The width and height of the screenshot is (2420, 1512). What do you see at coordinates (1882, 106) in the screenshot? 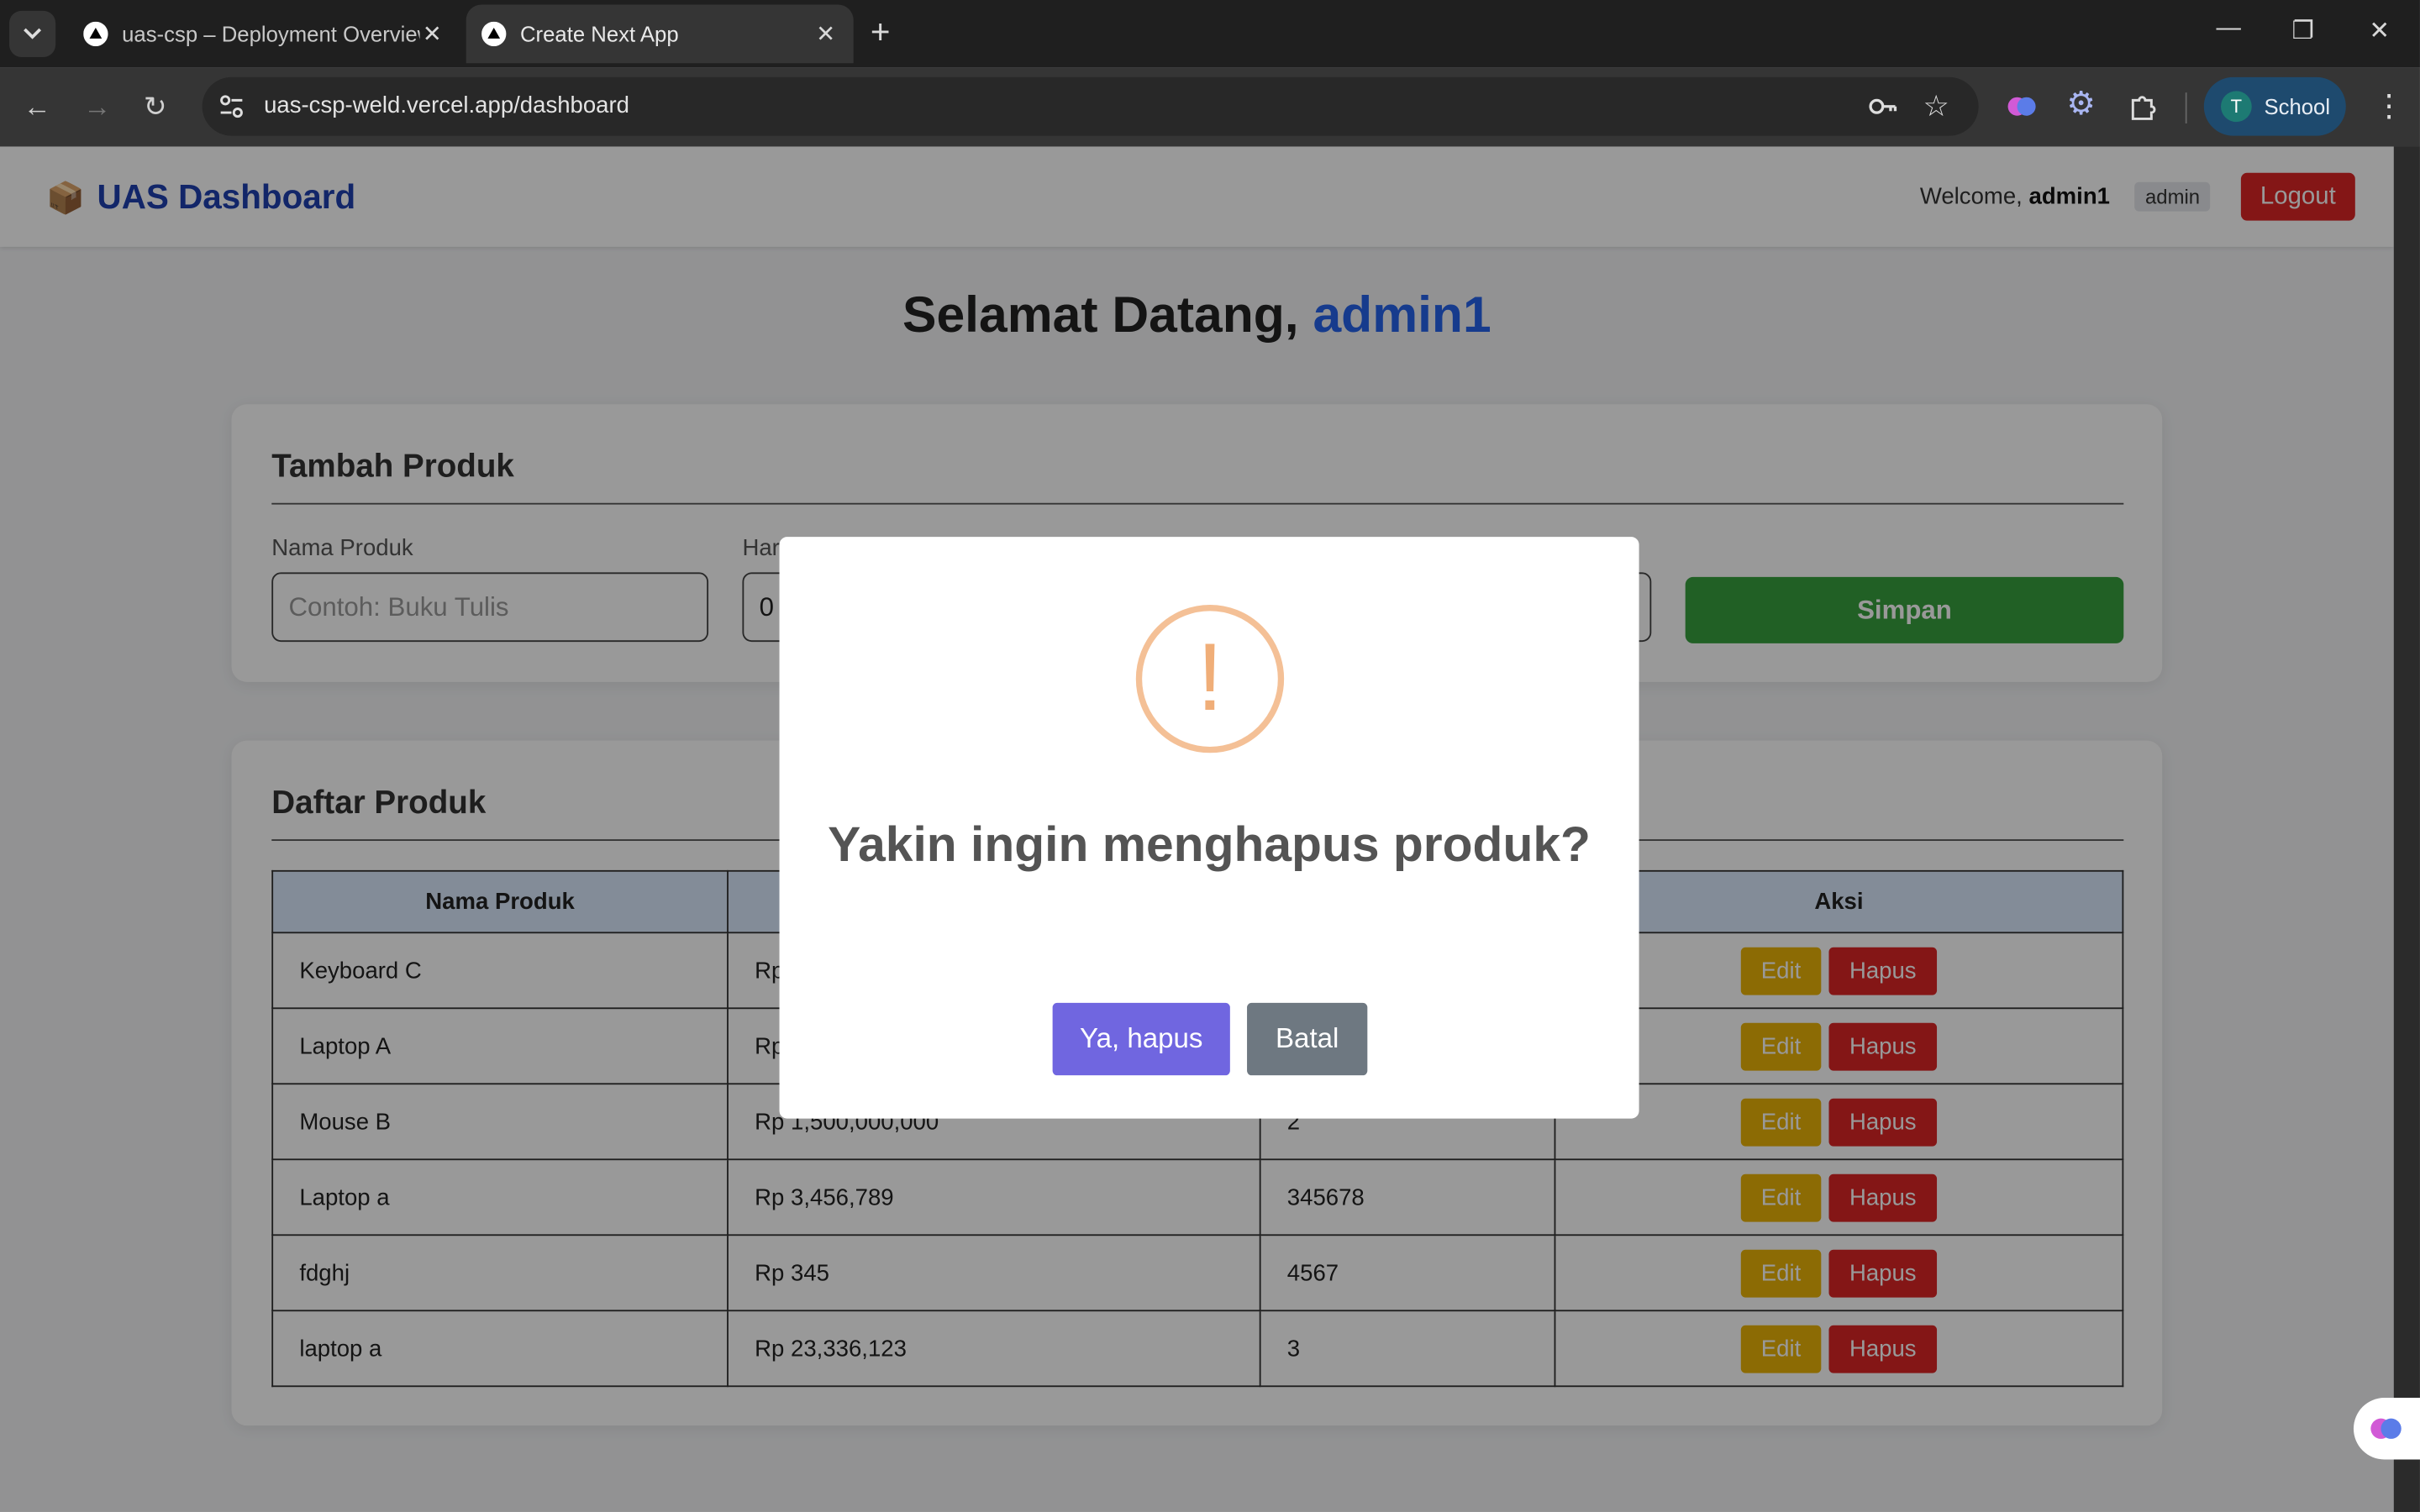
I see `key-icon` at bounding box center [1882, 106].